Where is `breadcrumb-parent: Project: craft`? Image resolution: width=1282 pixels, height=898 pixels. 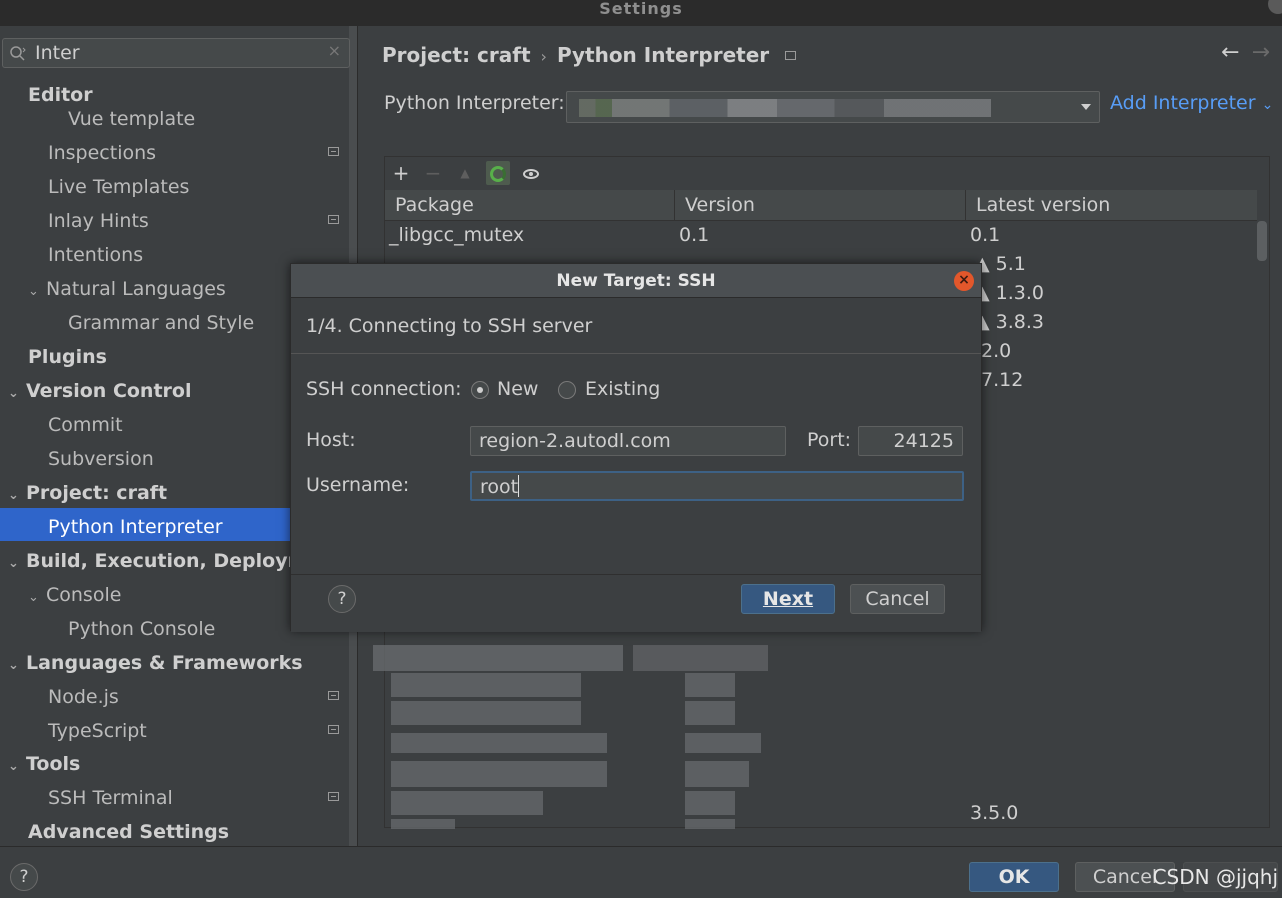
breadcrumb-parent: Project: craft is located at coordinates (456, 55).